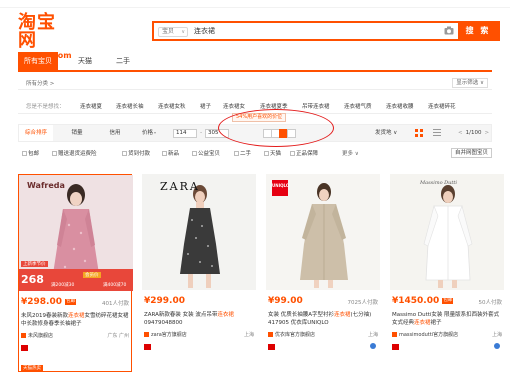 The image size is (510, 372). What do you see at coordinates (437, 133) in the screenshot?
I see `list-view-icon` at bounding box center [437, 133].